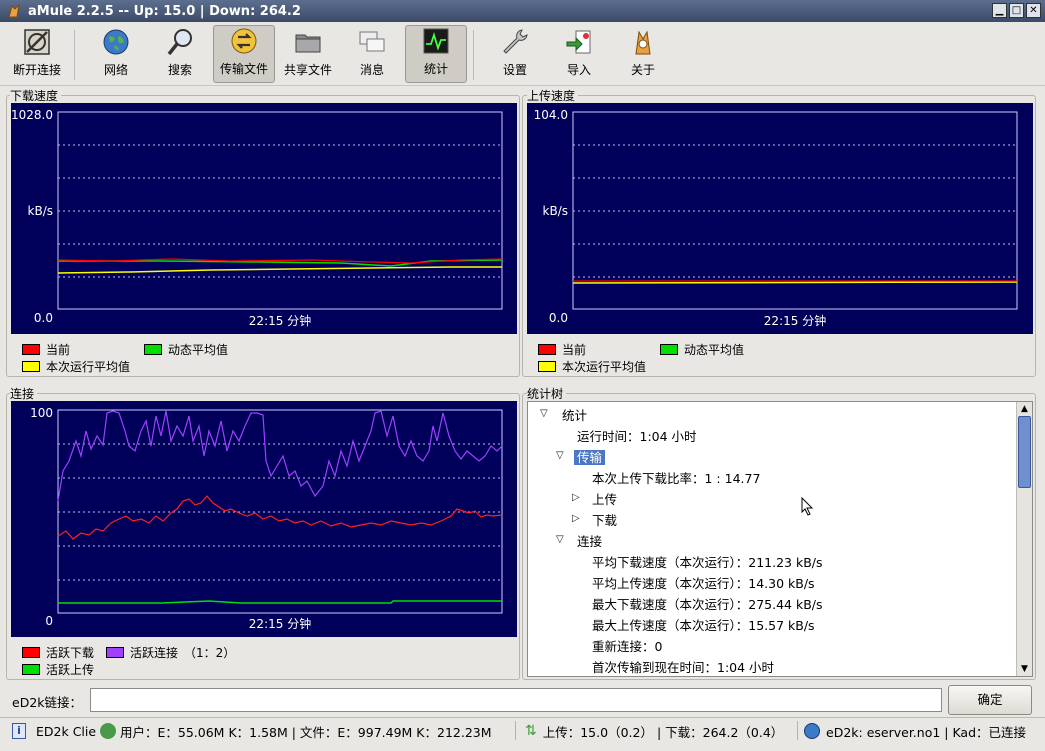 The height and width of the screenshot is (751, 1045). I want to click on network-button: 网络, so click(116, 54).